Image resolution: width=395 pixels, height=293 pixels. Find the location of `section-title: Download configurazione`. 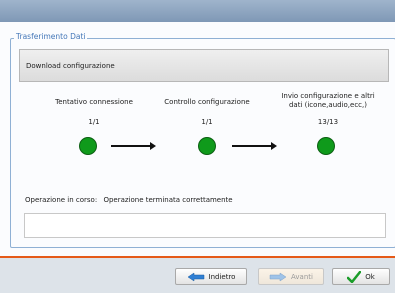

section-title: Download configurazione is located at coordinates (70, 65).